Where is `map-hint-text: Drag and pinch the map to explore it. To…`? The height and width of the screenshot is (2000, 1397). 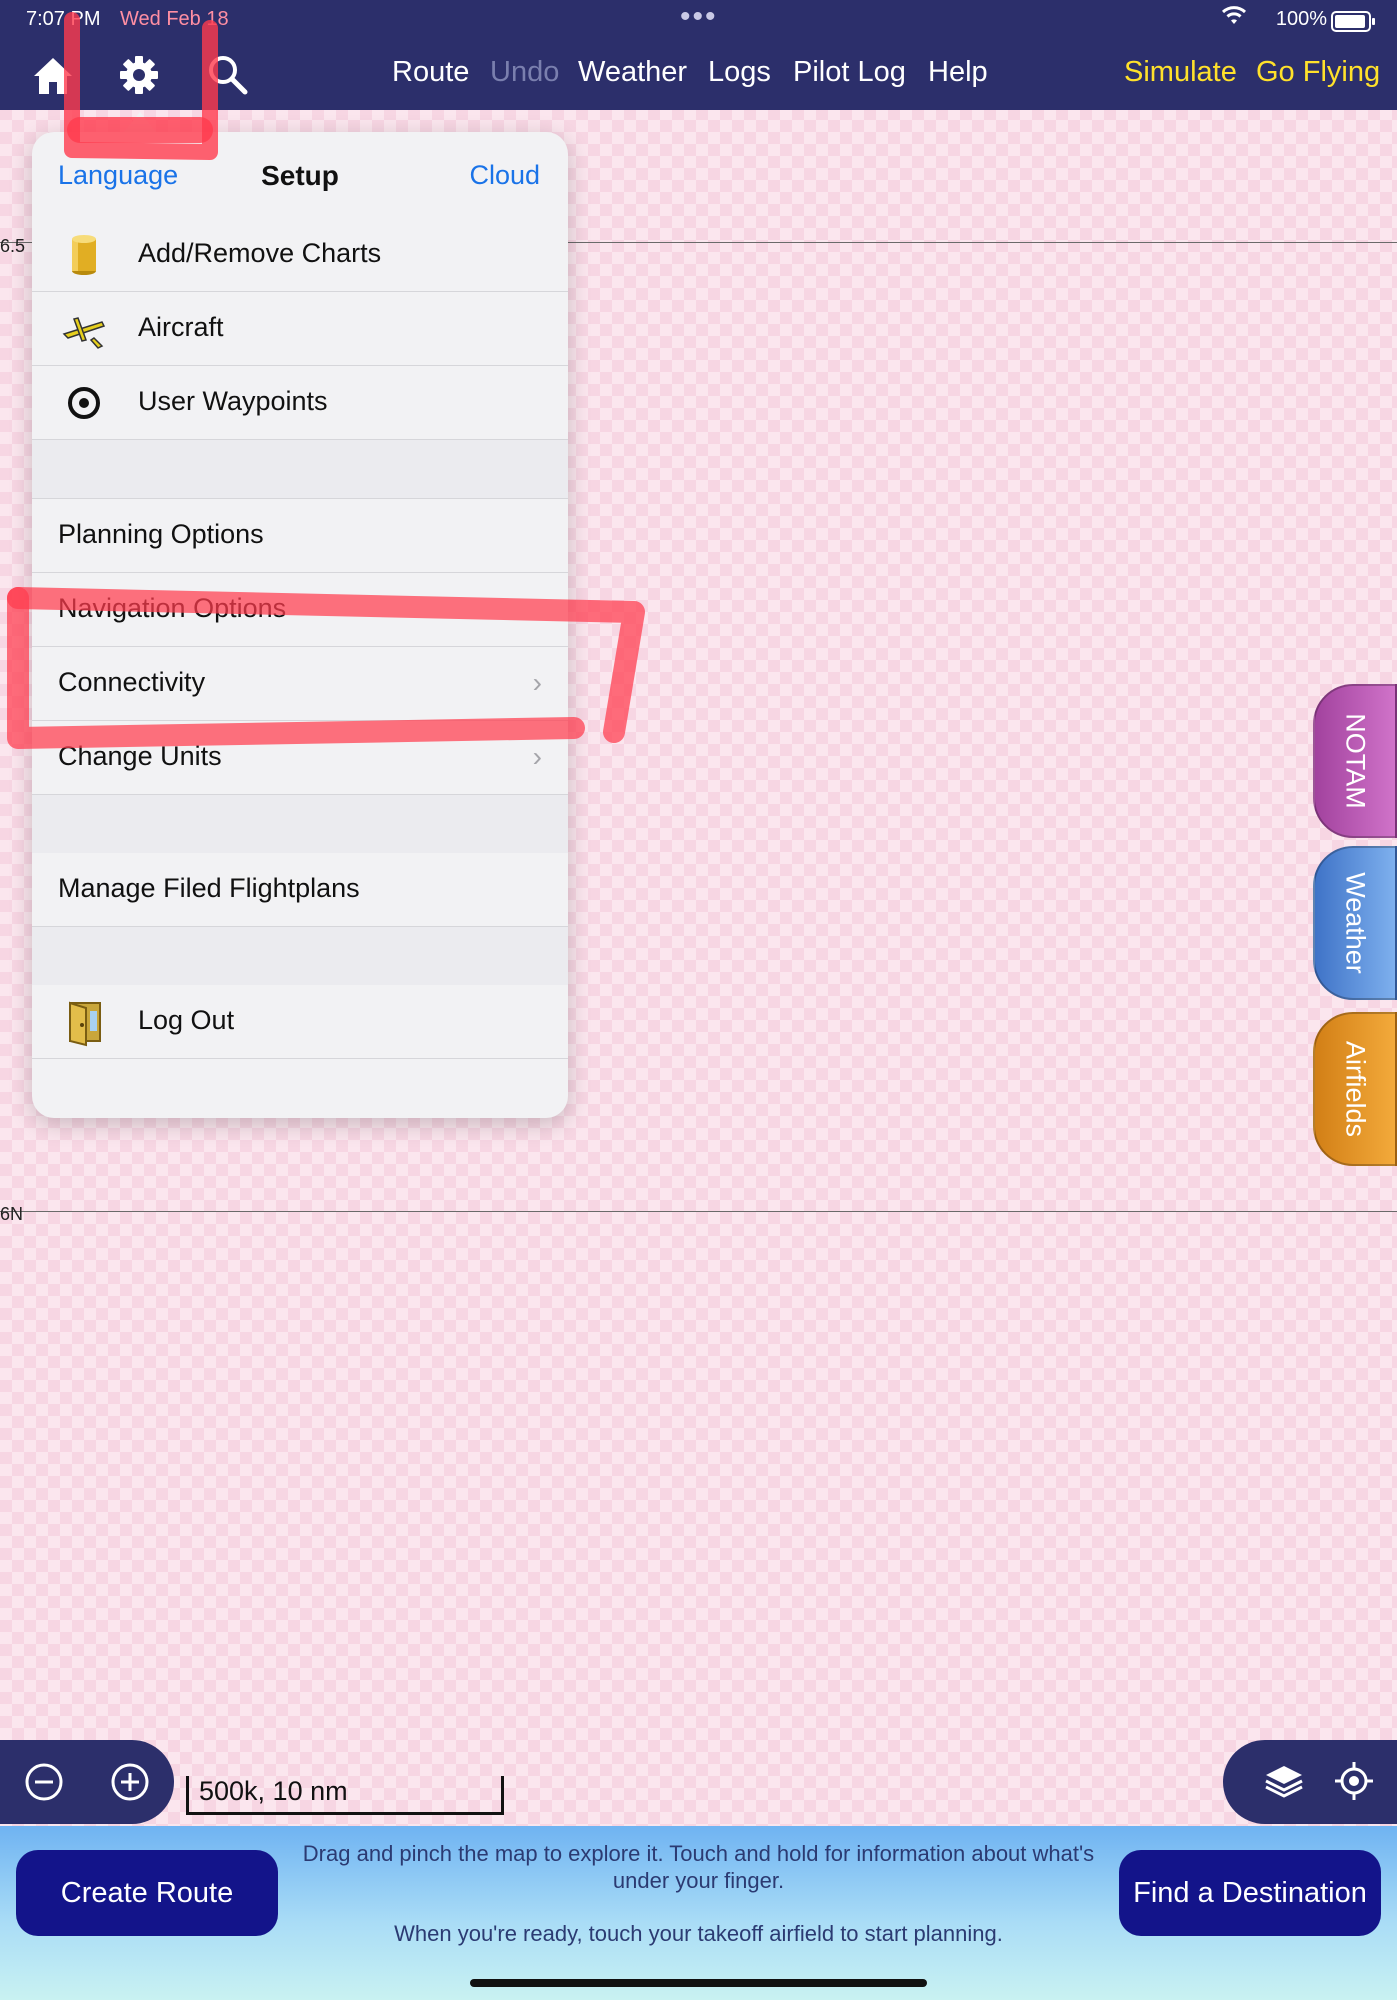 map-hint-text: Drag and pinch the map to explore it. To… is located at coordinates (698, 1867).